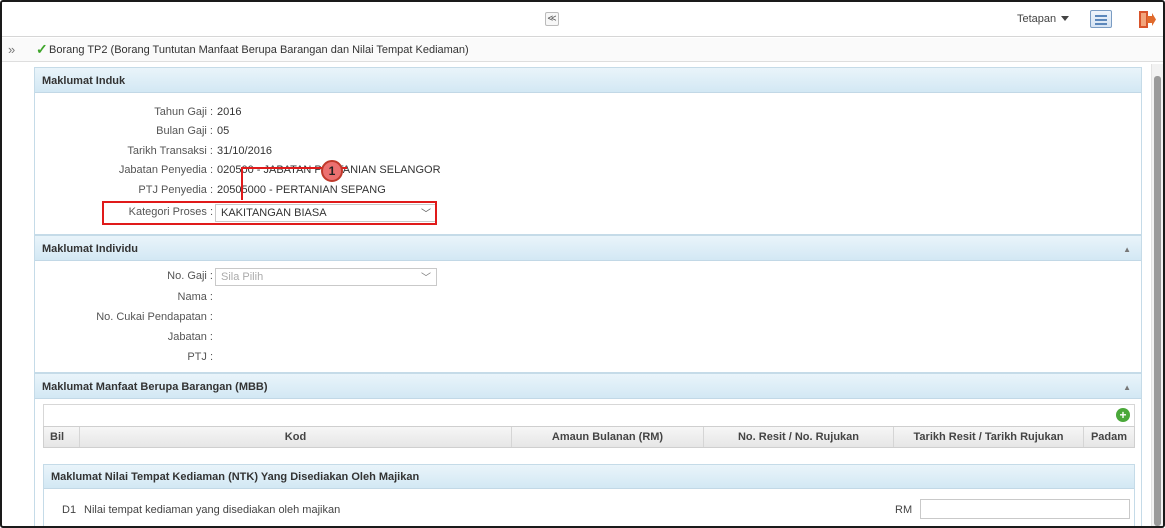 This screenshot has height=528, width=1165. Describe the element at coordinates (90, 249) in the screenshot. I see `panel-title: Maklumat Individu` at that location.